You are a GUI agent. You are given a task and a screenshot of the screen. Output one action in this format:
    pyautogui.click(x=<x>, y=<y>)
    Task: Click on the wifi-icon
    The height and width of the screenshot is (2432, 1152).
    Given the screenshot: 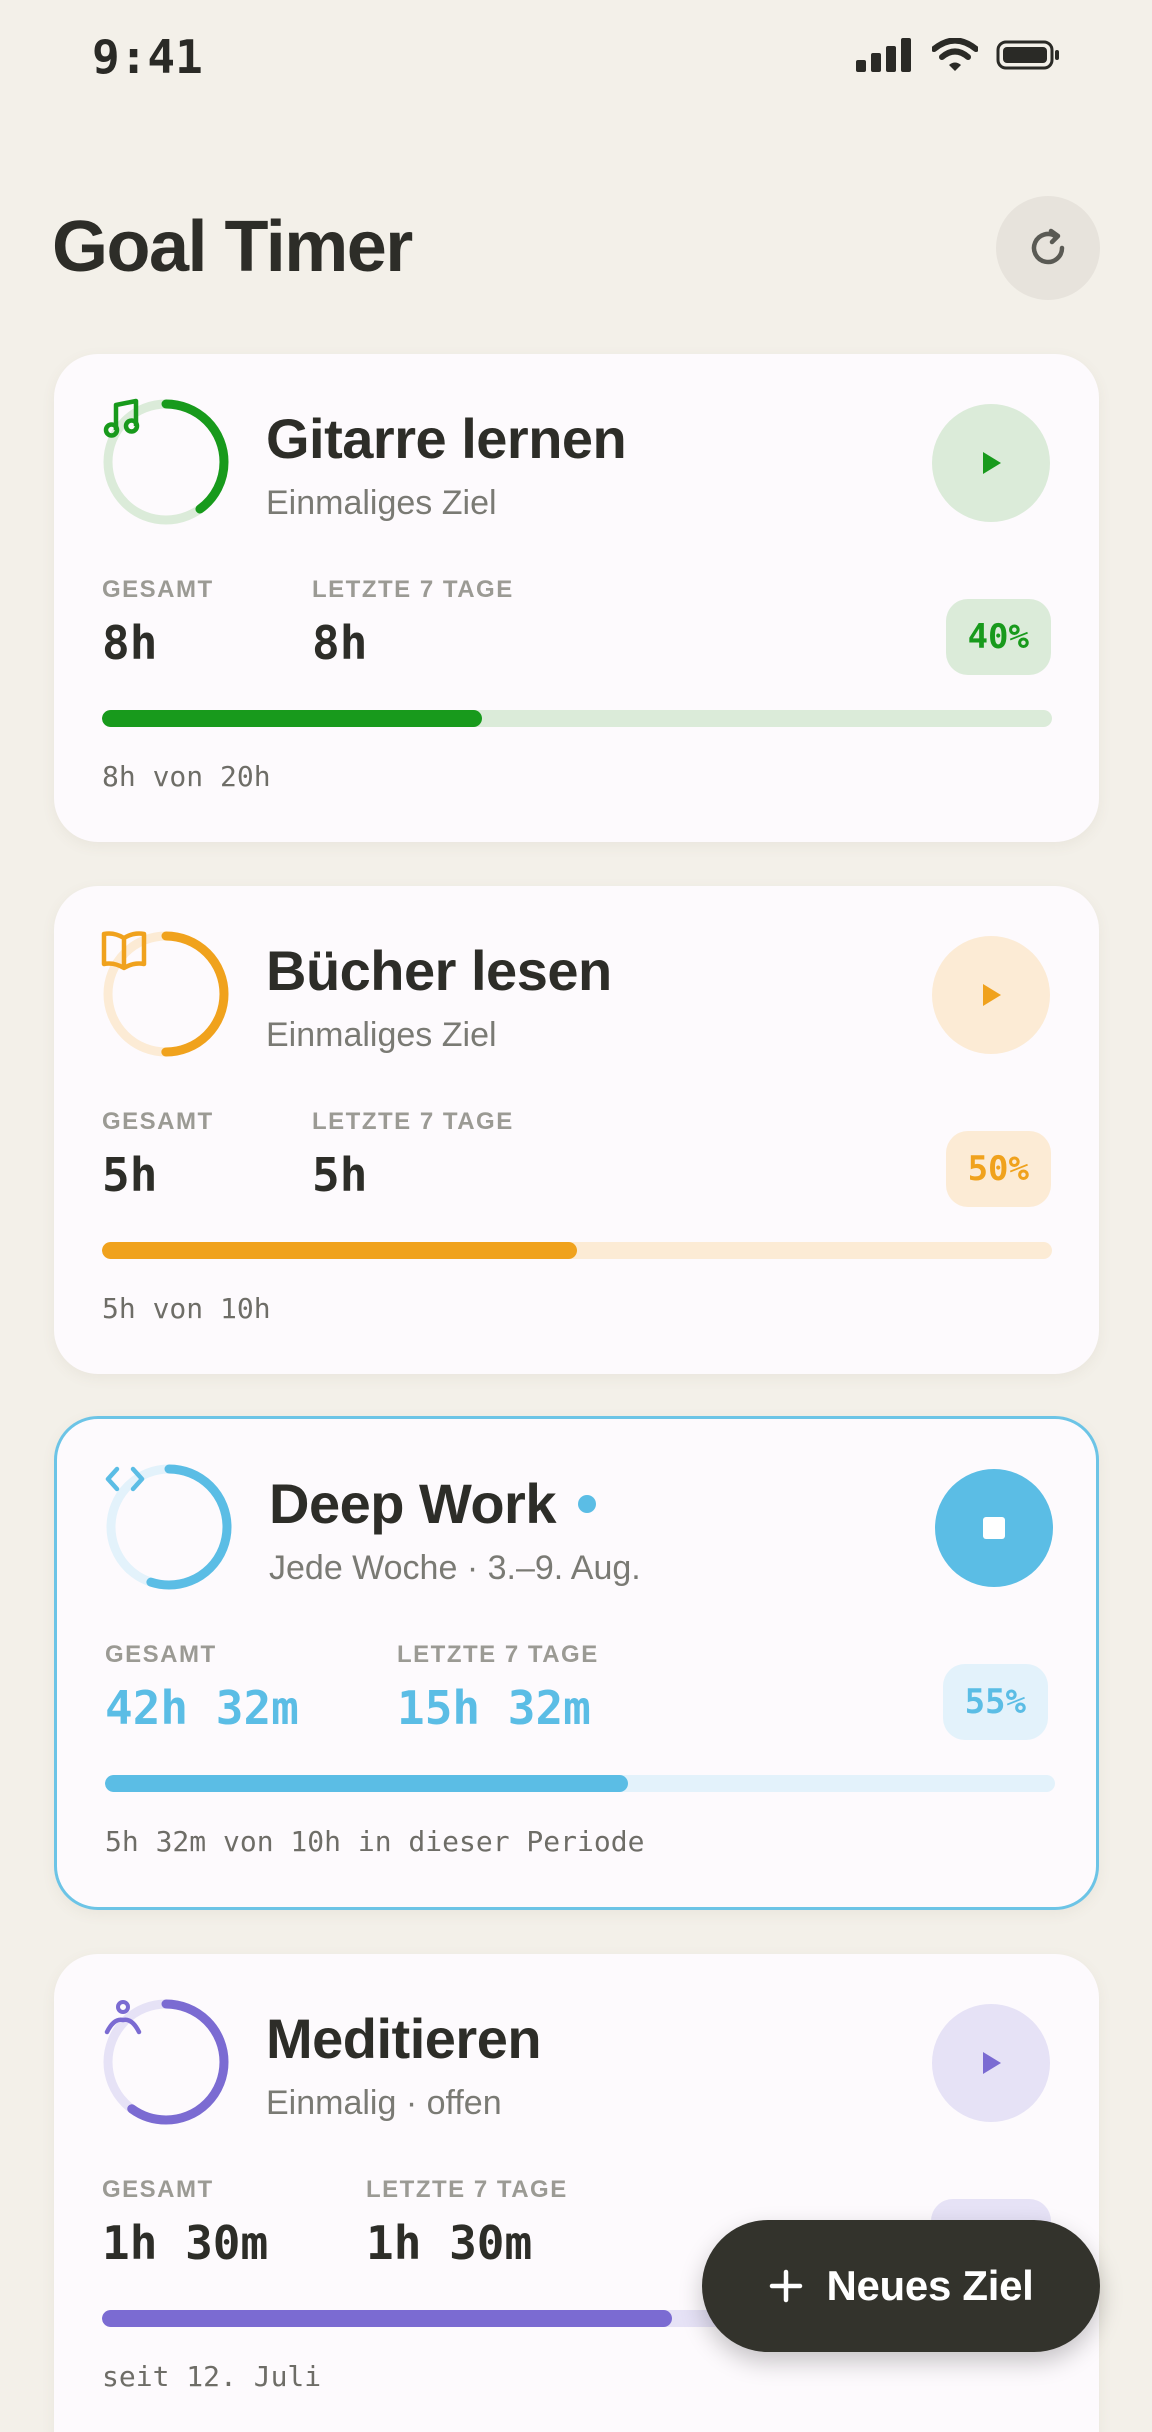 What is the action you would take?
    pyautogui.click(x=955, y=54)
    